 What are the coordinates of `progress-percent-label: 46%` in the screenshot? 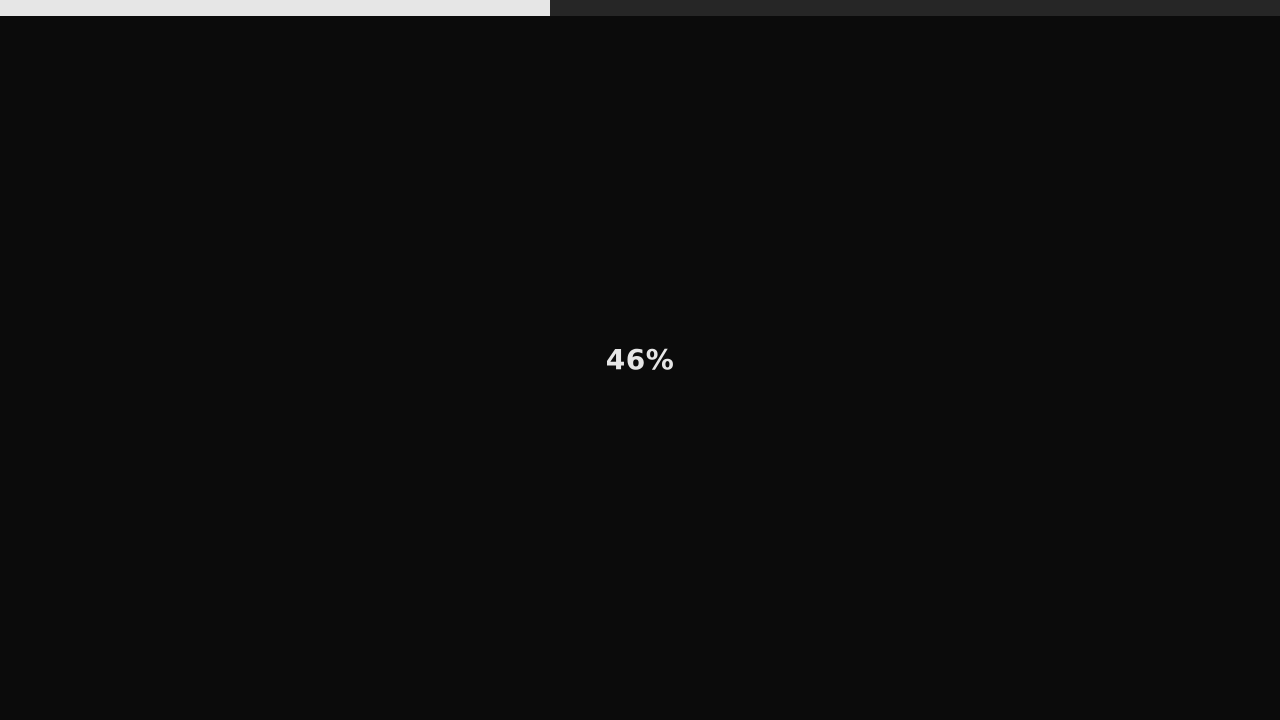 It's located at (640, 359).